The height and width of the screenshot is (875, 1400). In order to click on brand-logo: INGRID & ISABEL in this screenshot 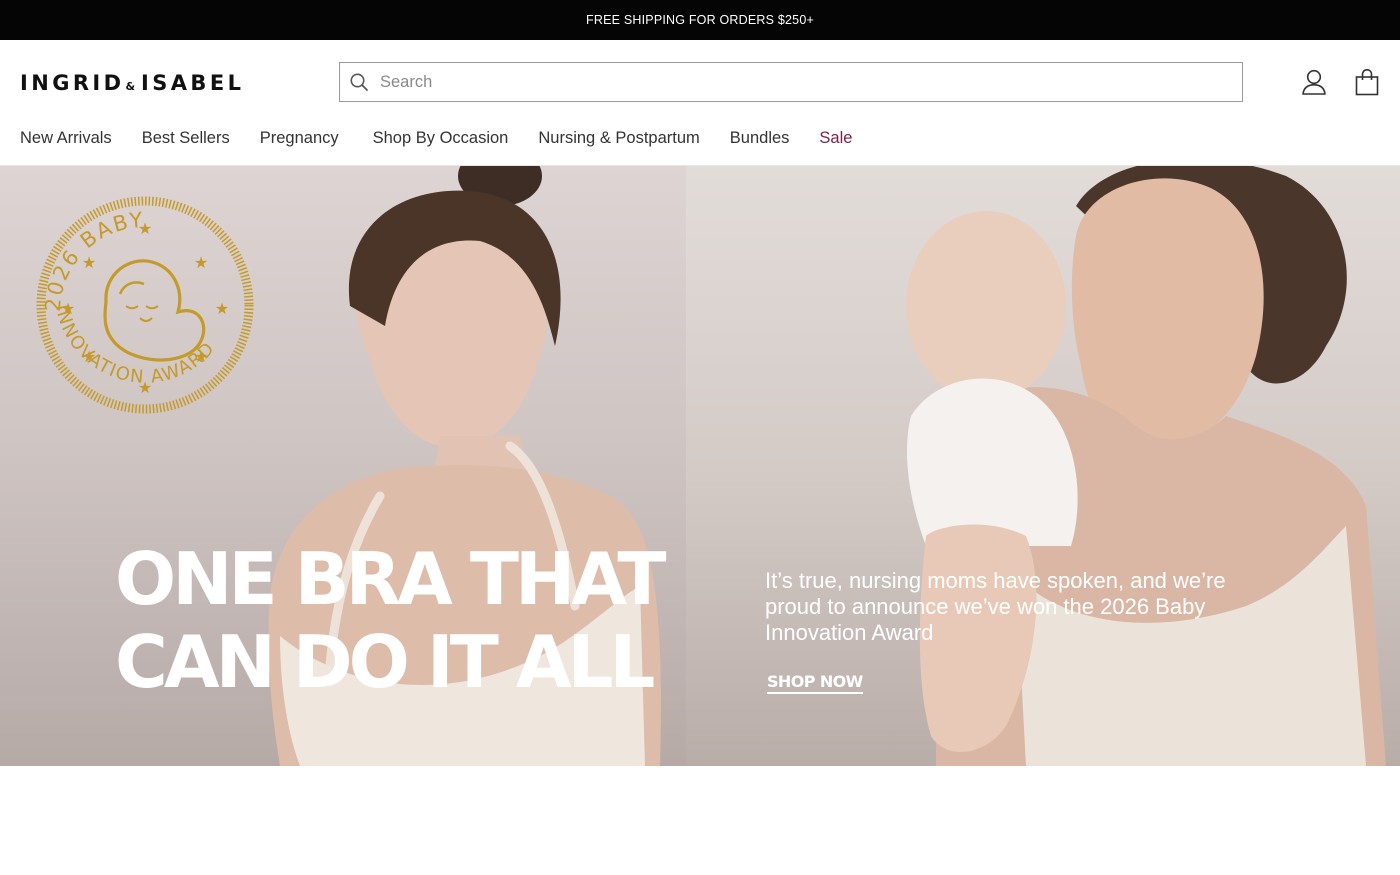, I will do `click(132, 83)`.